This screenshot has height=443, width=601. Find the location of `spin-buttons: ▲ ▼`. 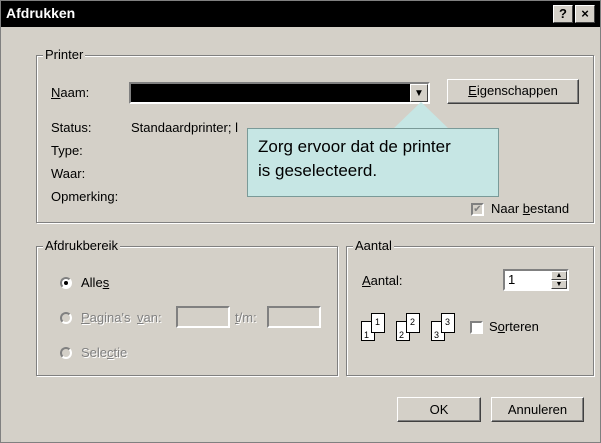

spin-buttons: ▲ ▼ is located at coordinates (559, 280).